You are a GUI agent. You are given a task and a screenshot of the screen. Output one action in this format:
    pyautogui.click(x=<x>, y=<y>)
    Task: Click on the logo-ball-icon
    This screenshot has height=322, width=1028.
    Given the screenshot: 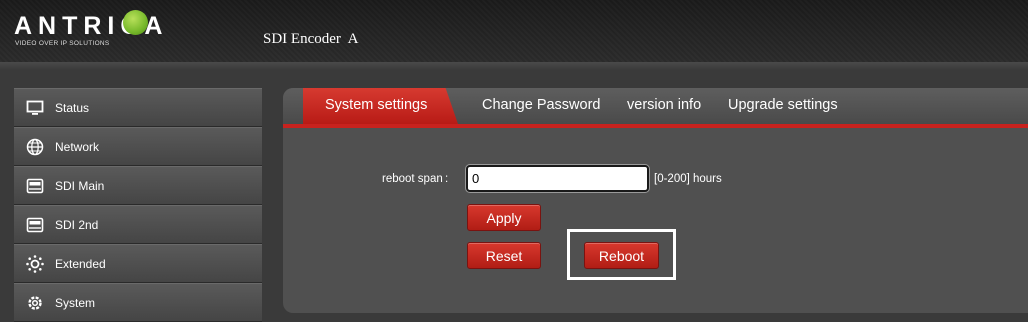 What is the action you would take?
    pyautogui.click(x=135, y=22)
    